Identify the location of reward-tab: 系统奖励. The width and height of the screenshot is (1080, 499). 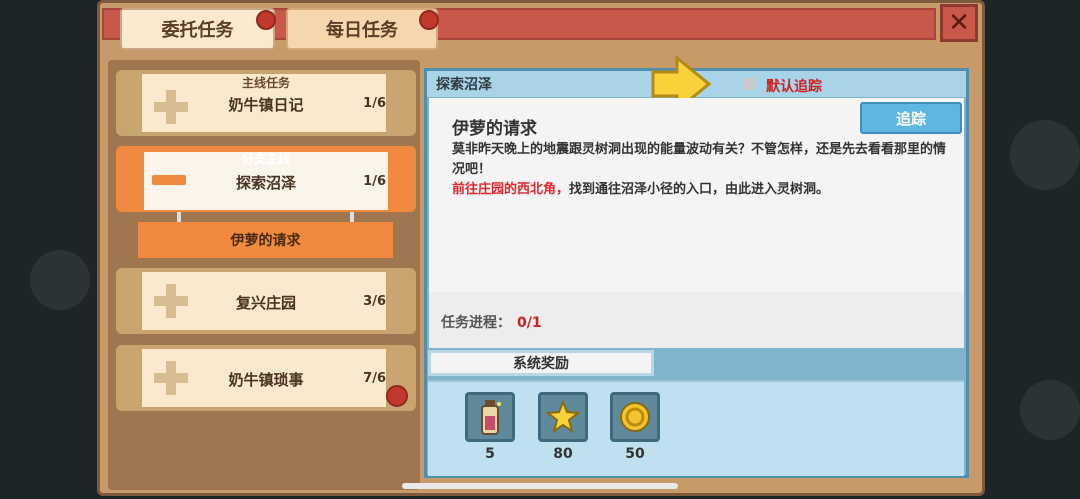
(541, 363).